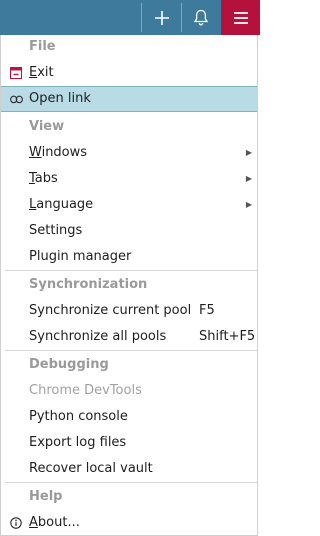 This screenshot has height=536, width=320. I want to click on menu-item-chrome-devtools: Chrome DevTools, so click(129, 391).